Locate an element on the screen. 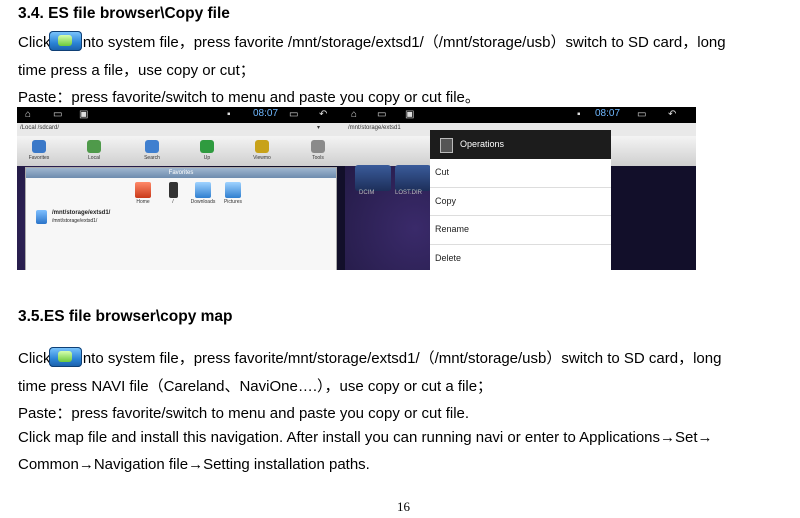 The height and width of the screenshot is (518, 800). dropdown-icon: ▾ is located at coordinates (318, 127).